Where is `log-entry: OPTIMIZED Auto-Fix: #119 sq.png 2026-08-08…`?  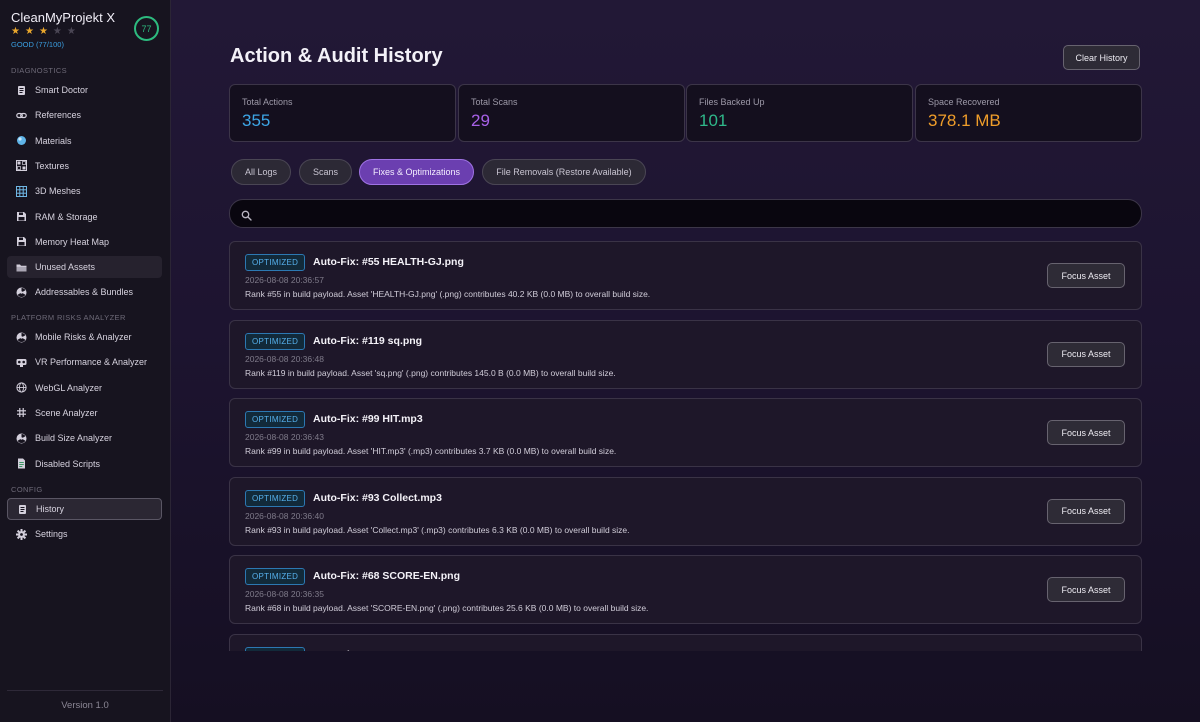 log-entry: OPTIMIZED Auto-Fix: #119 sq.png 2026-08-08… is located at coordinates (685, 354).